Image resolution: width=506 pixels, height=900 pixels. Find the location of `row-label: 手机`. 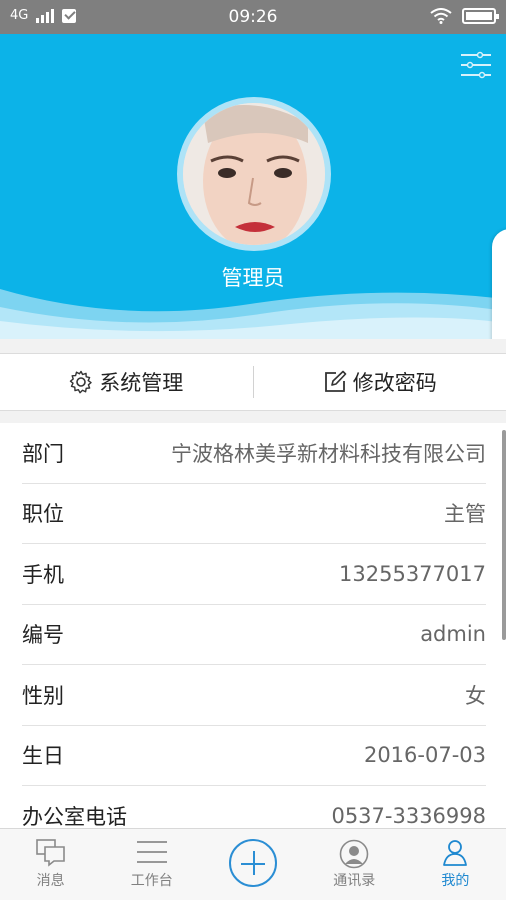

row-label: 手机 is located at coordinates (43, 574).